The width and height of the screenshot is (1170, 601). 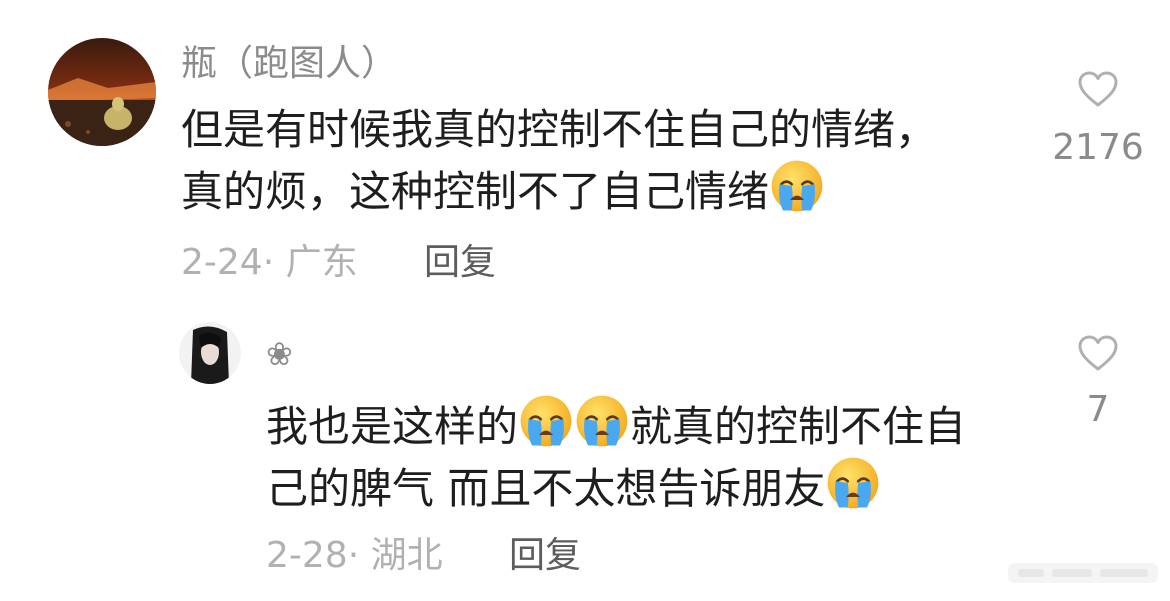 I want to click on comment-text-segment: 就真的控制不住自, so click(x=798, y=426).